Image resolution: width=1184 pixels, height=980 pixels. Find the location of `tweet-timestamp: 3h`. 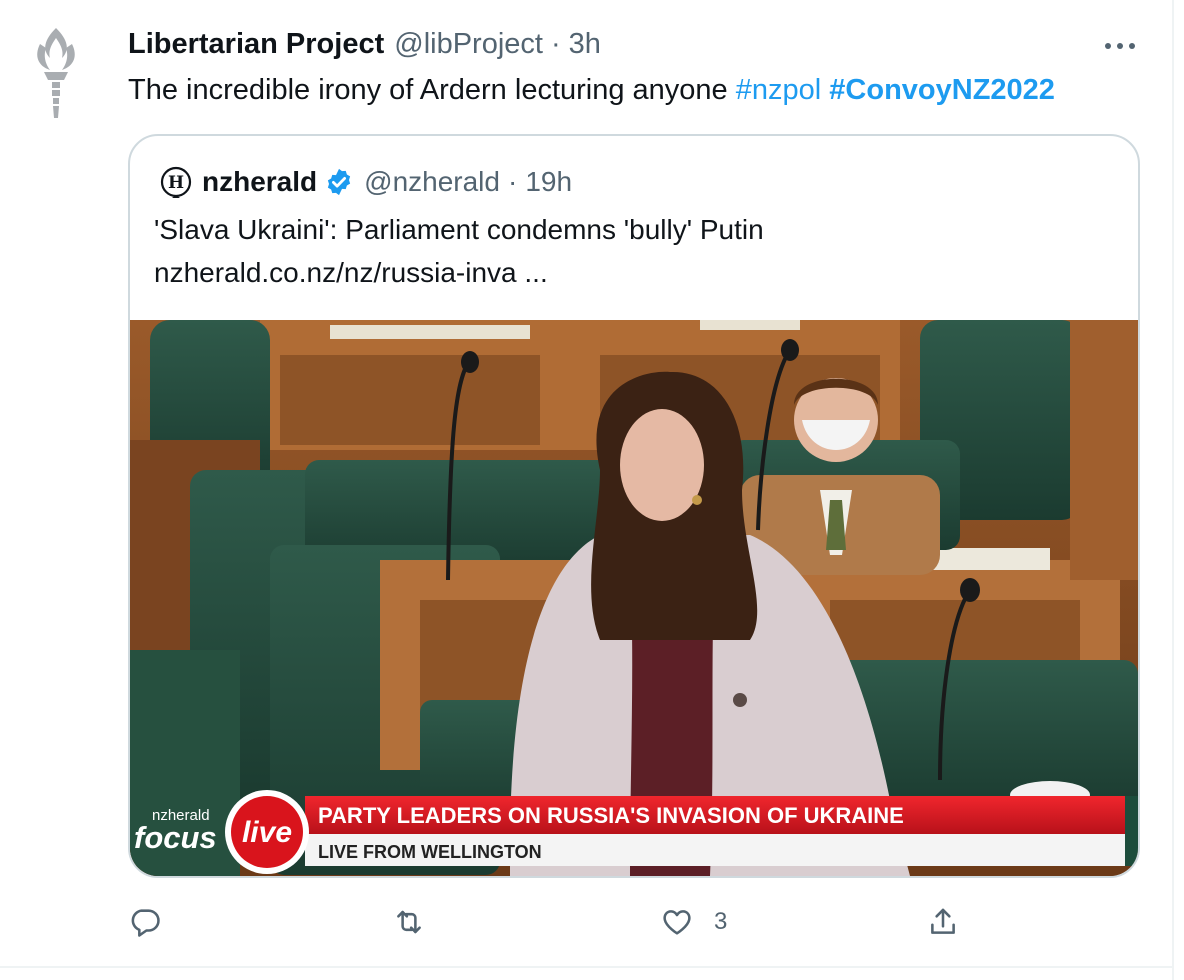

tweet-timestamp: 3h is located at coordinates (585, 44).